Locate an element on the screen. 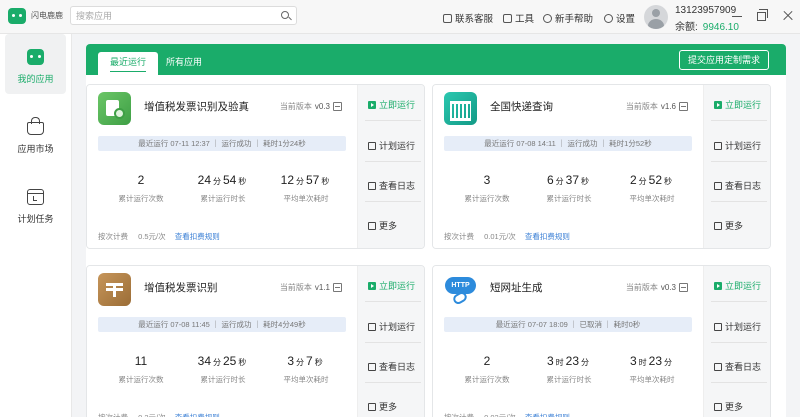 This screenshot has width=800, height=417. tab-recent: 最近运行 is located at coordinates (128, 63).